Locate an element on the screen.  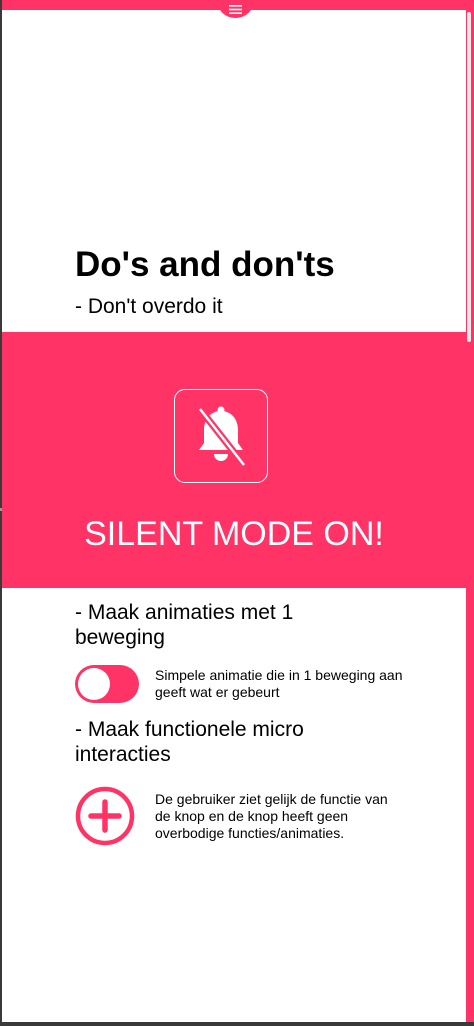
menu-button is located at coordinates (235, 9).